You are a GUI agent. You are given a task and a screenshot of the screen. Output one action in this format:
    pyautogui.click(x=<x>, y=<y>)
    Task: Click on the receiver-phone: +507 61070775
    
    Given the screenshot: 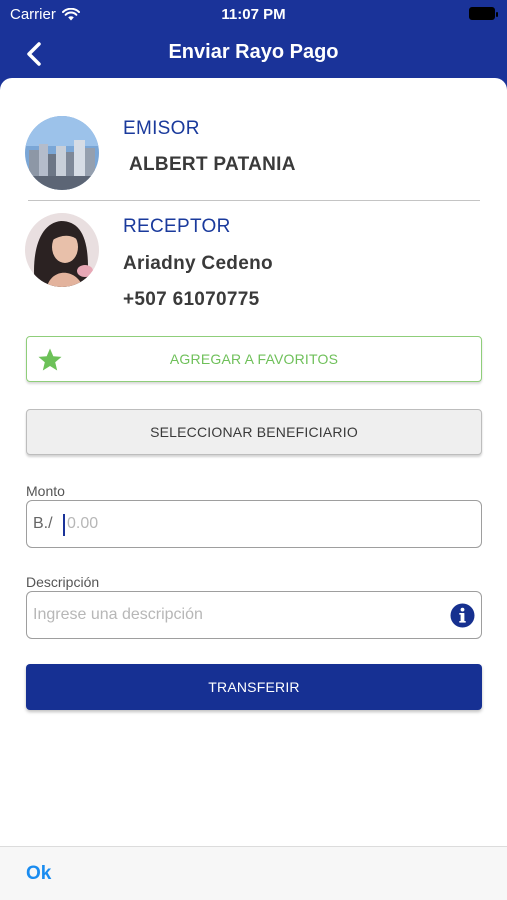 What is the action you would take?
    pyautogui.click(x=191, y=299)
    